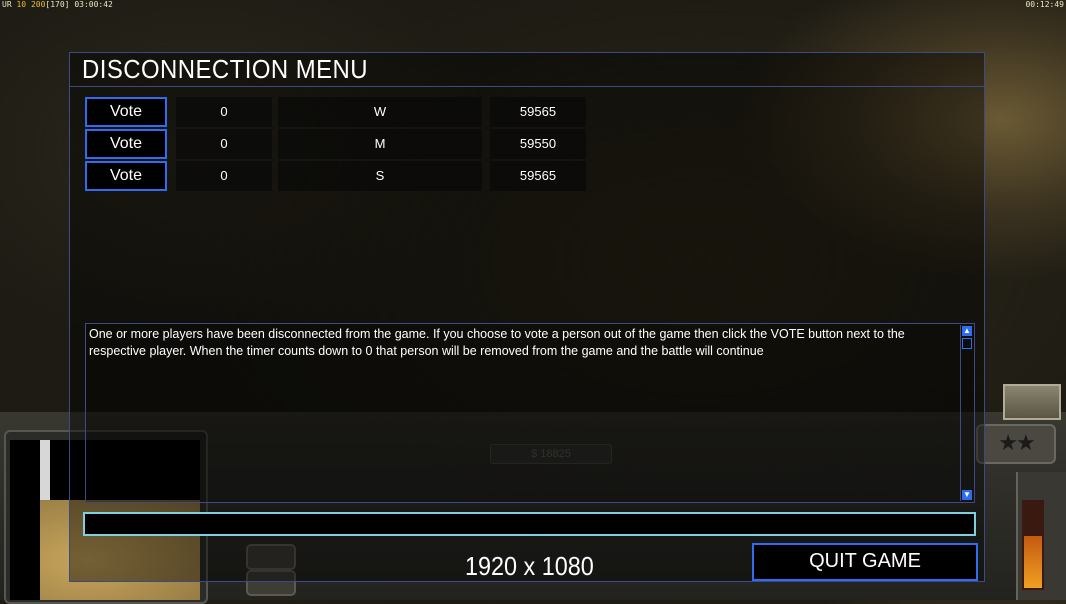 The height and width of the screenshot is (604, 1066). Describe the element at coordinates (380, 112) in the screenshot. I see `player-name: W` at that location.